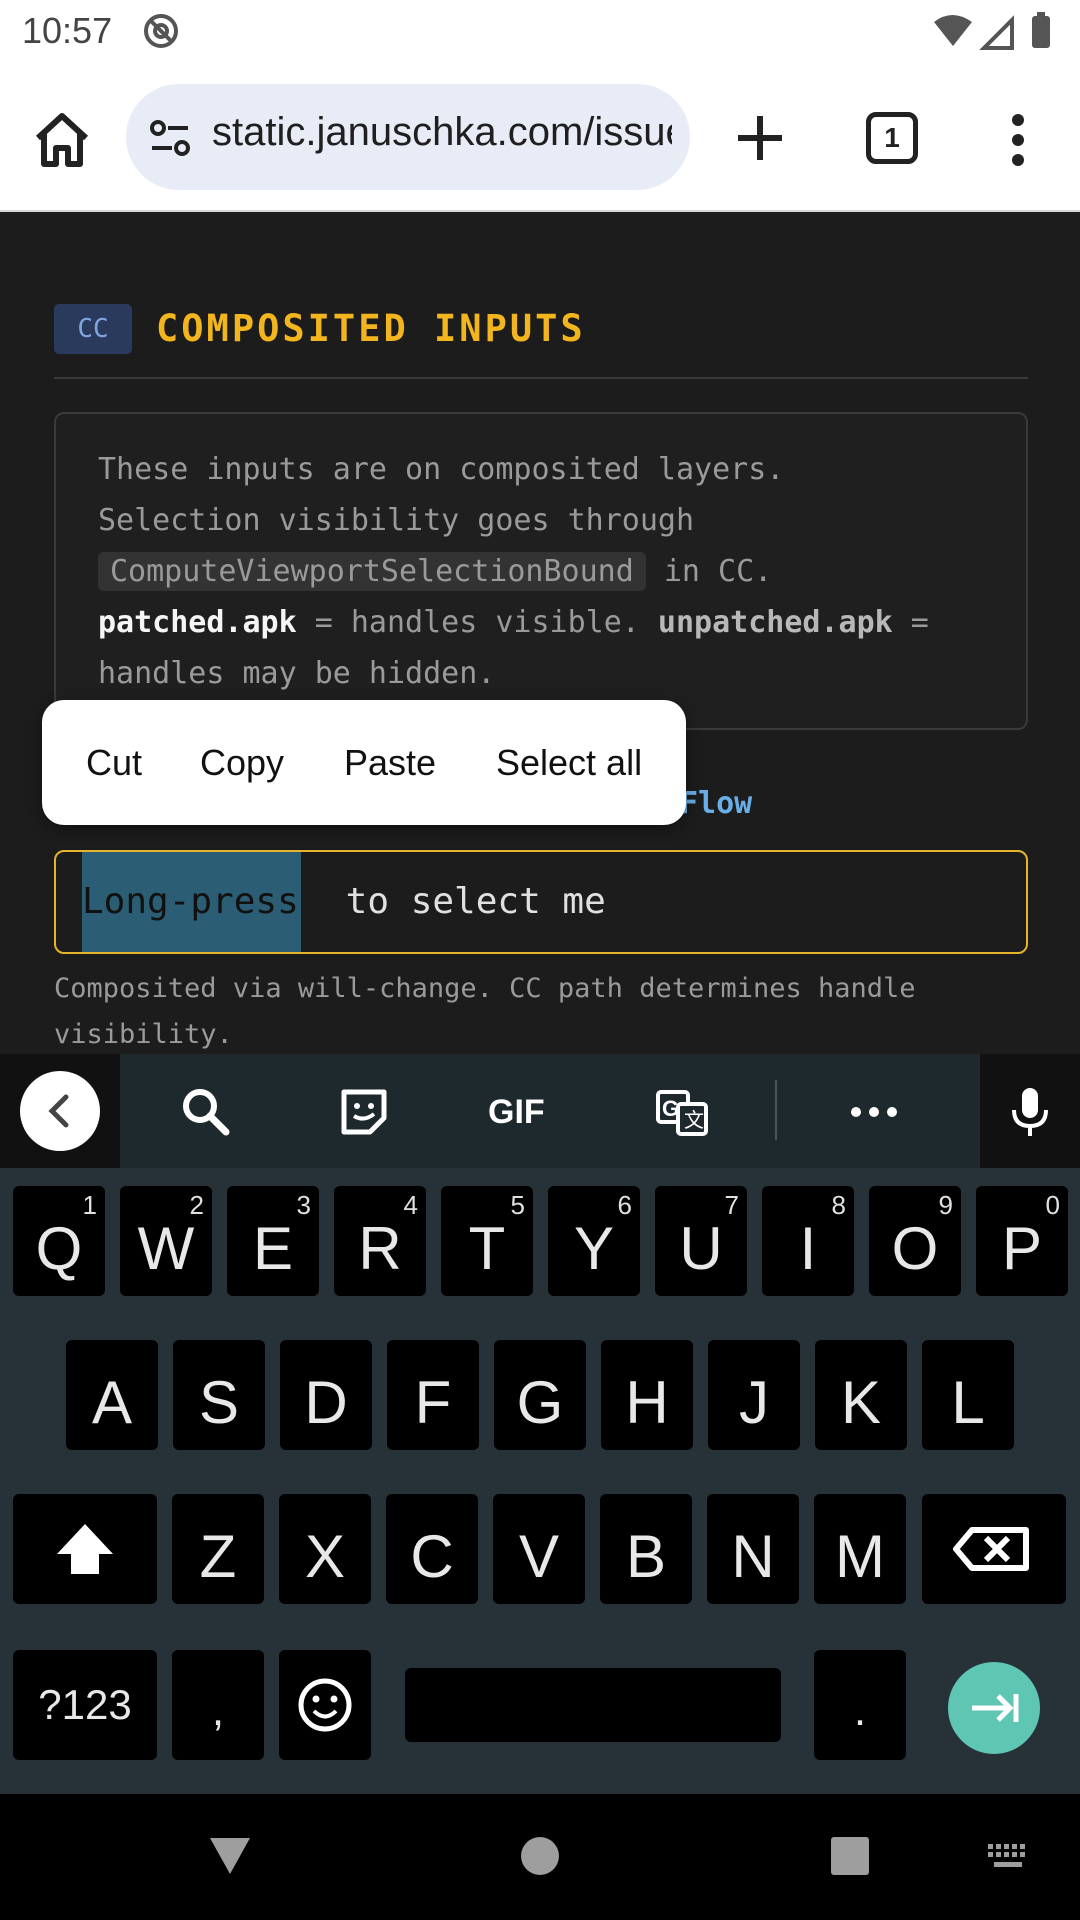 The height and width of the screenshot is (1920, 1080). Describe the element at coordinates (230, 1856) in the screenshot. I see `back-triangle-icon` at that location.